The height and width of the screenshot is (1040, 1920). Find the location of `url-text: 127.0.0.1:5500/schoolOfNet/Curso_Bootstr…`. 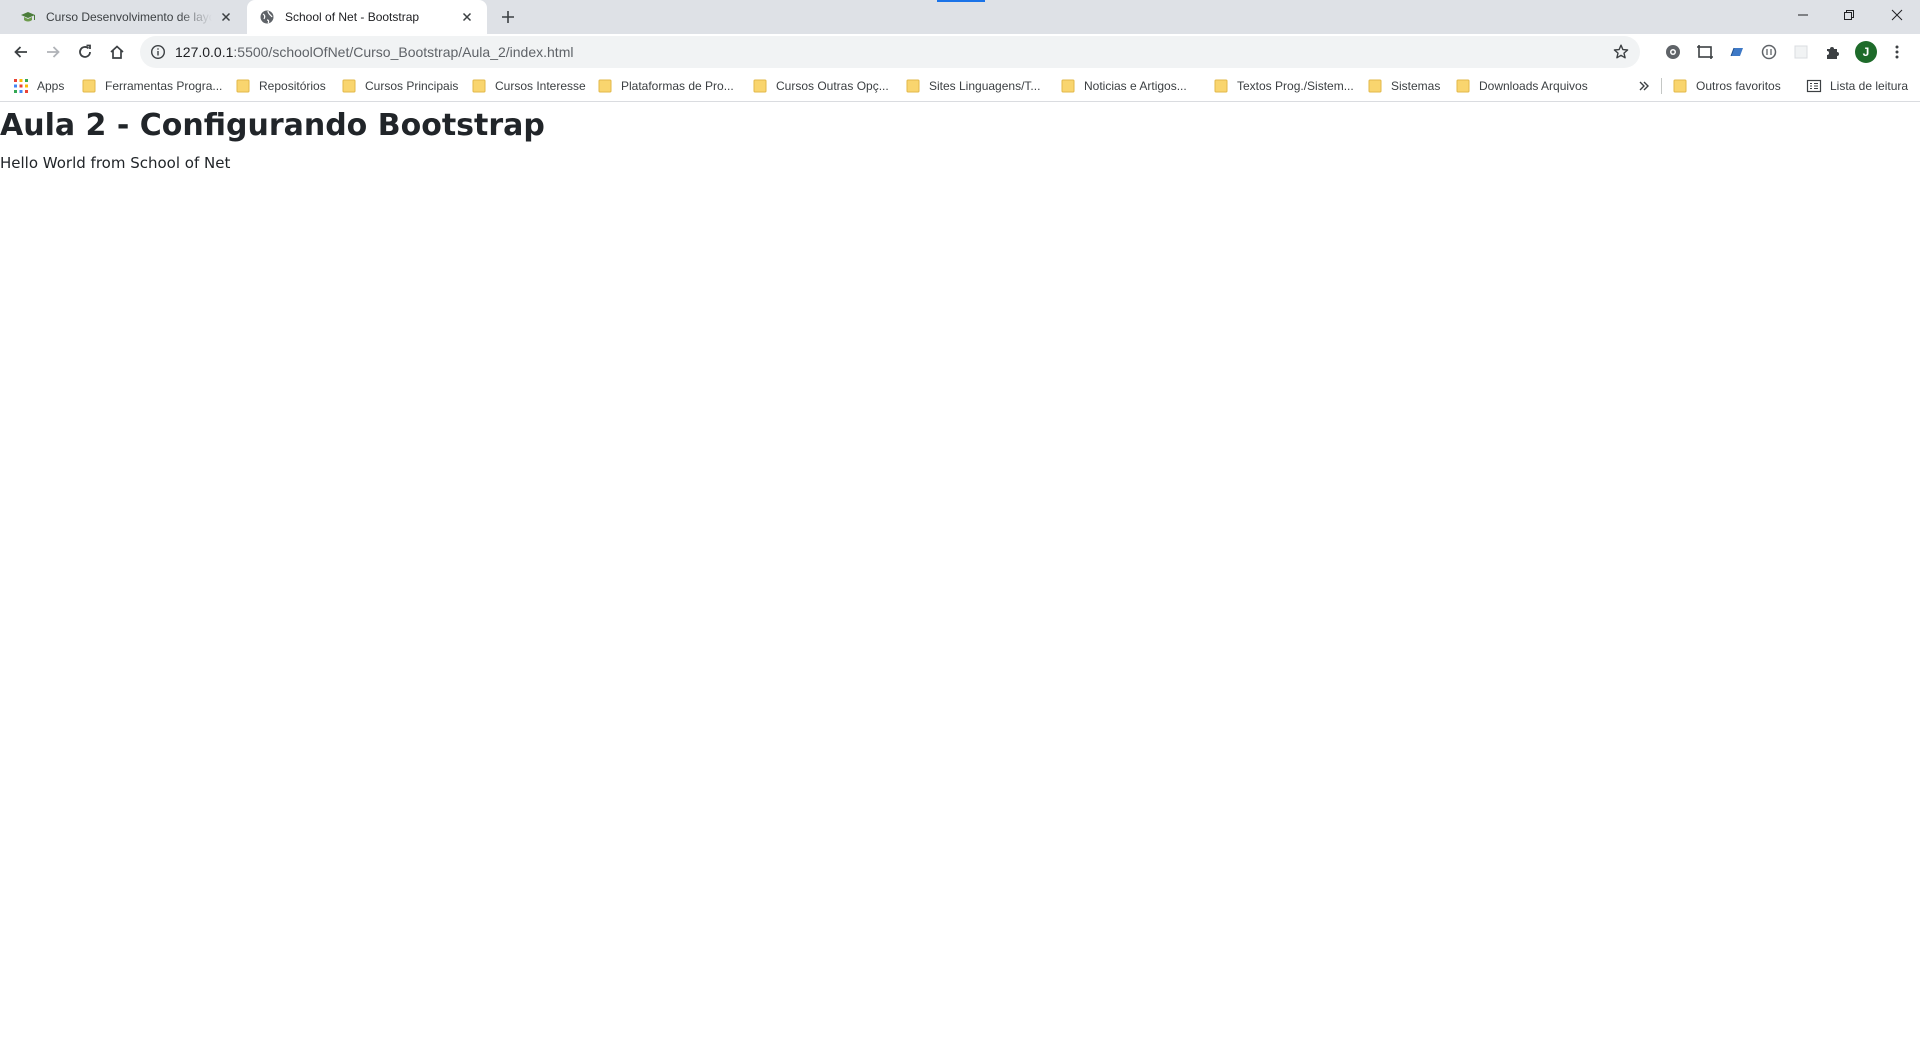

url-text: 127.0.0.1:5500/schoolOfNet/Curso_Bootstr… is located at coordinates (374, 52).